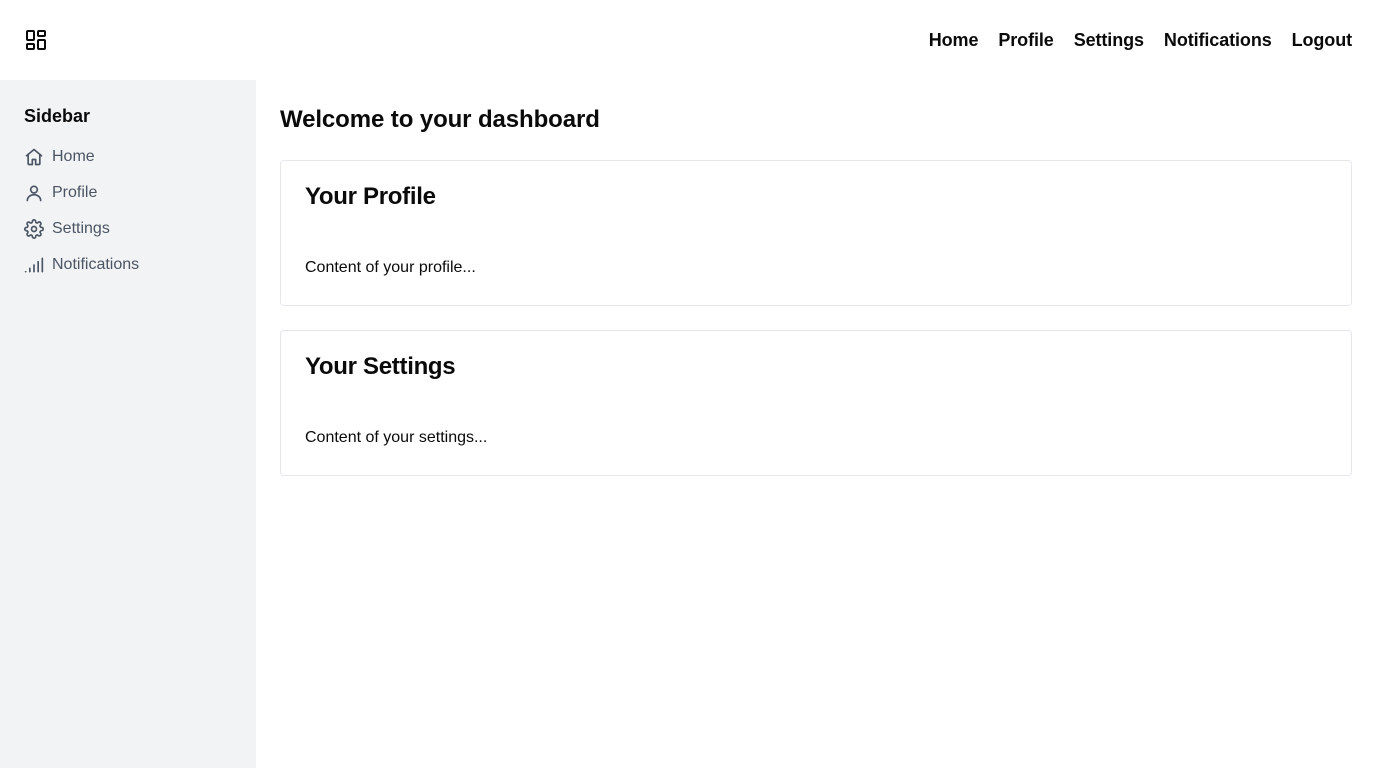 Image resolution: width=1376 pixels, height=768 pixels. Describe the element at coordinates (1109, 40) in the screenshot. I see `top-nav-settings-link: Settings` at that location.